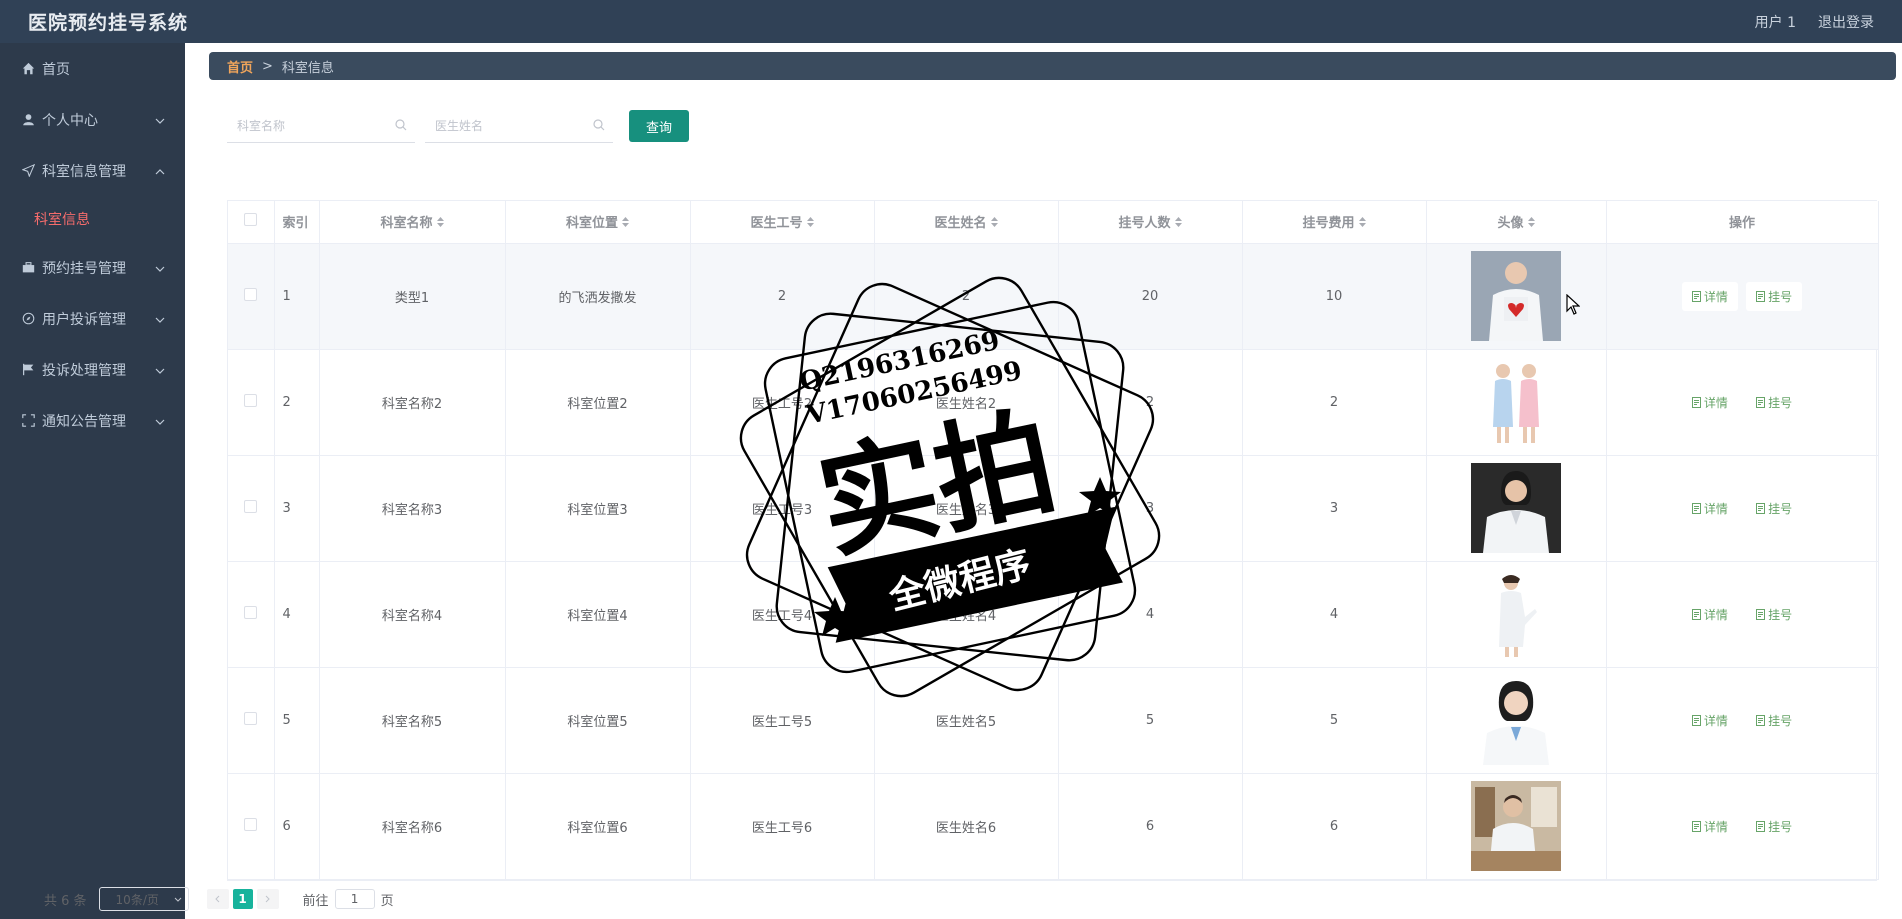  I want to click on top-bar: 医院预约挂号系统 用户 1 退出登录, so click(951, 21).